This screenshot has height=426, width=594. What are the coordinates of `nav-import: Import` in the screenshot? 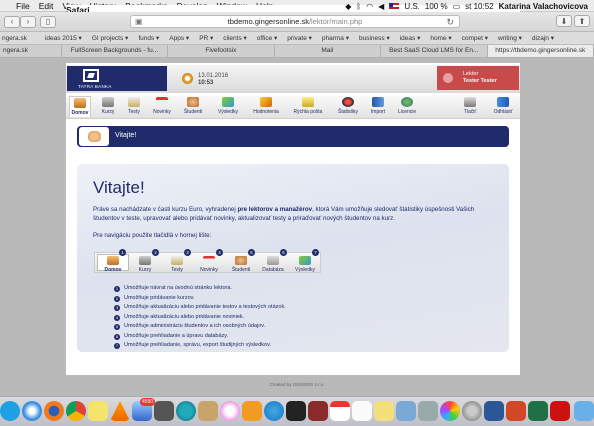 It's located at (378, 106).